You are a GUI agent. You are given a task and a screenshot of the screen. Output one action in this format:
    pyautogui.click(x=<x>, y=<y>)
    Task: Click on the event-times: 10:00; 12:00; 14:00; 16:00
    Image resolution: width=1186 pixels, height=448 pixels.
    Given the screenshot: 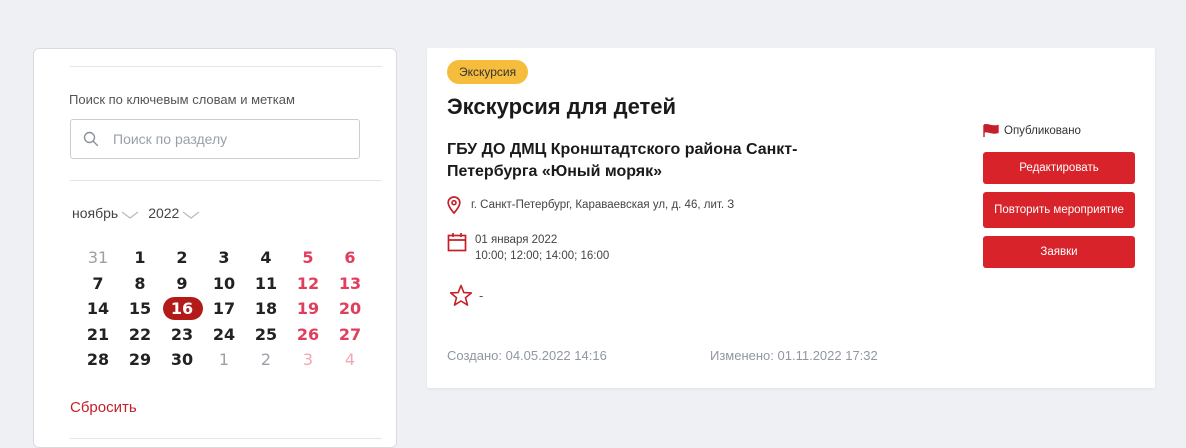 What is the action you would take?
    pyautogui.click(x=542, y=256)
    